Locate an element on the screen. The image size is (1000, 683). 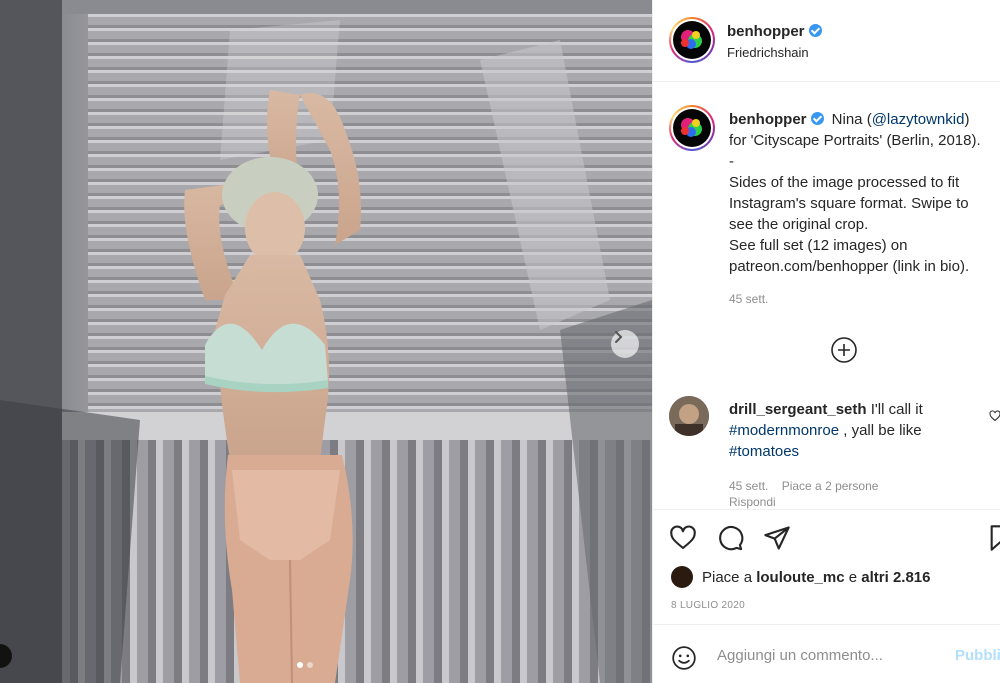
comment-bubble-icon is located at coordinates (731, 538).